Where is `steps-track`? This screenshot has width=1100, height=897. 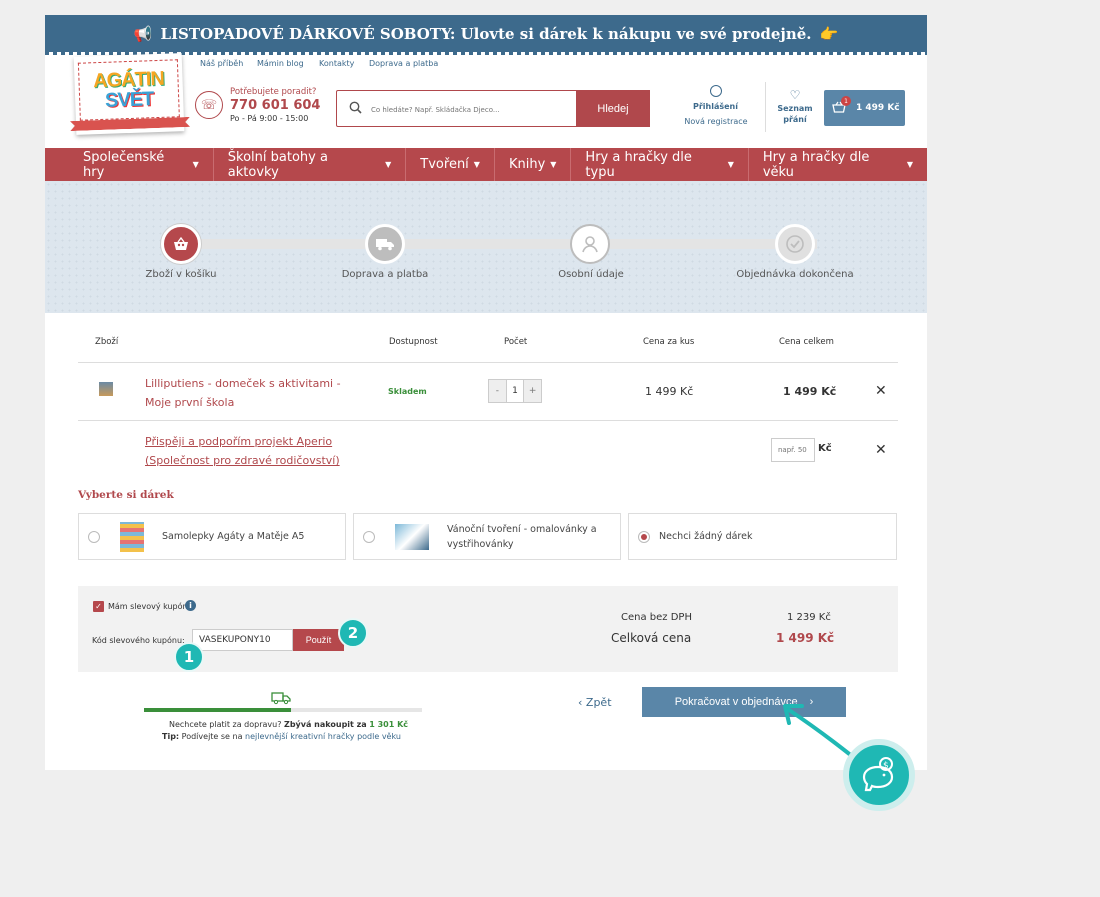 steps-track is located at coordinates (499, 244).